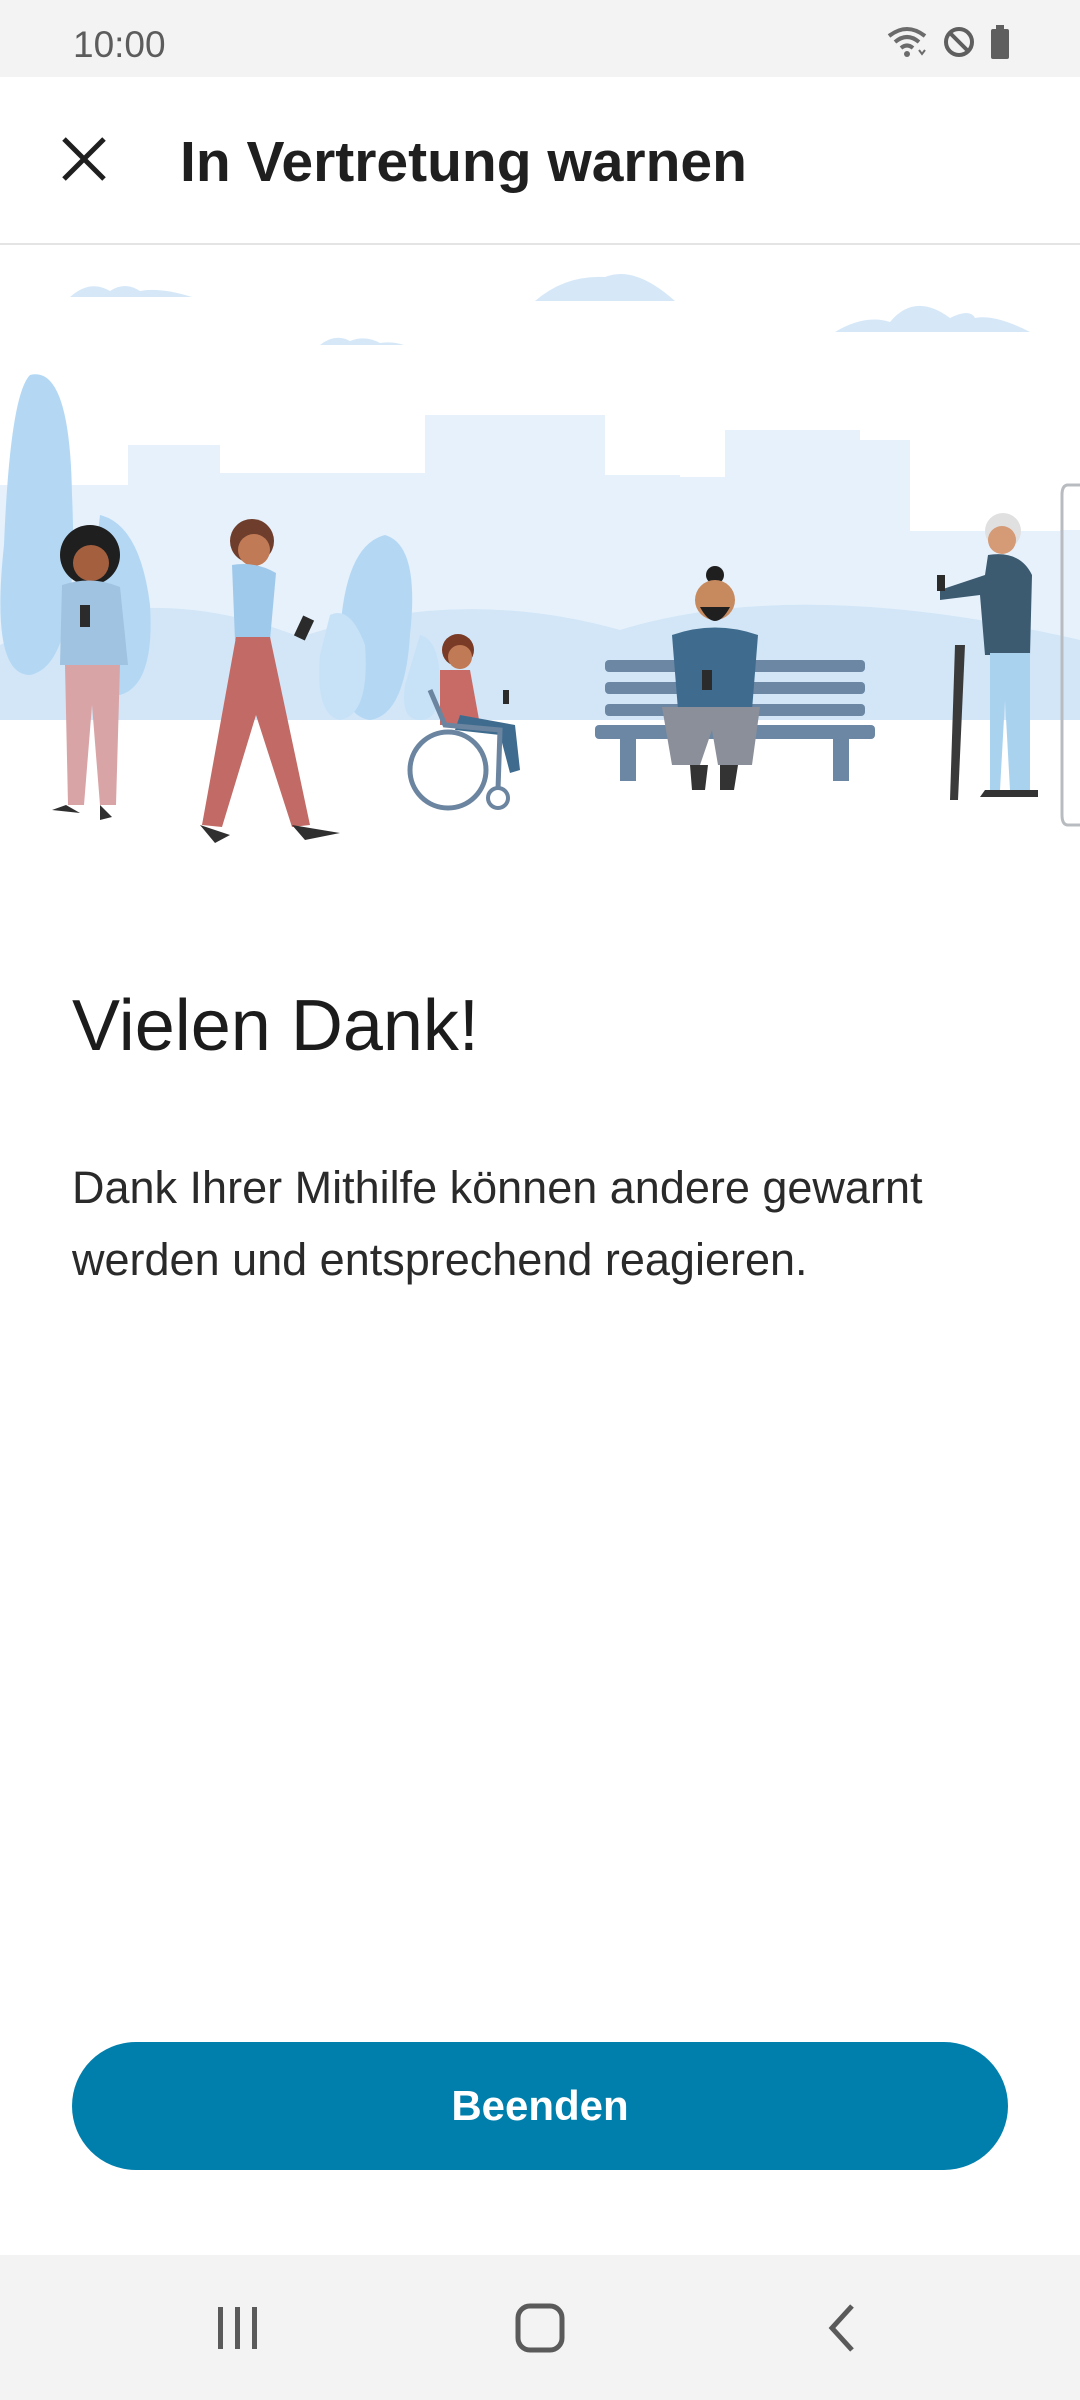 Image resolution: width=1080 pixels, height=2400 pixels. I want to click on home-icon, so click(540, 2330).